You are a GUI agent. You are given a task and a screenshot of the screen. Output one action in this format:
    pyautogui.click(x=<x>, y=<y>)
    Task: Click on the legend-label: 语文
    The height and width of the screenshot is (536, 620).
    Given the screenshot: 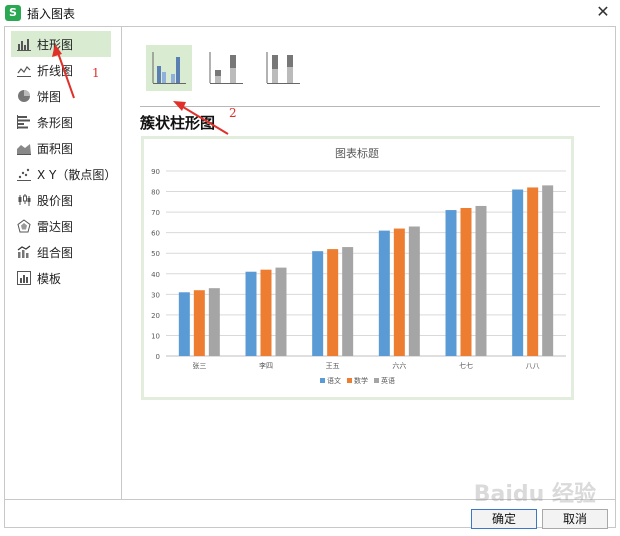 What is the action you would take?
    pyautogui.click(x=334, y=380)
    